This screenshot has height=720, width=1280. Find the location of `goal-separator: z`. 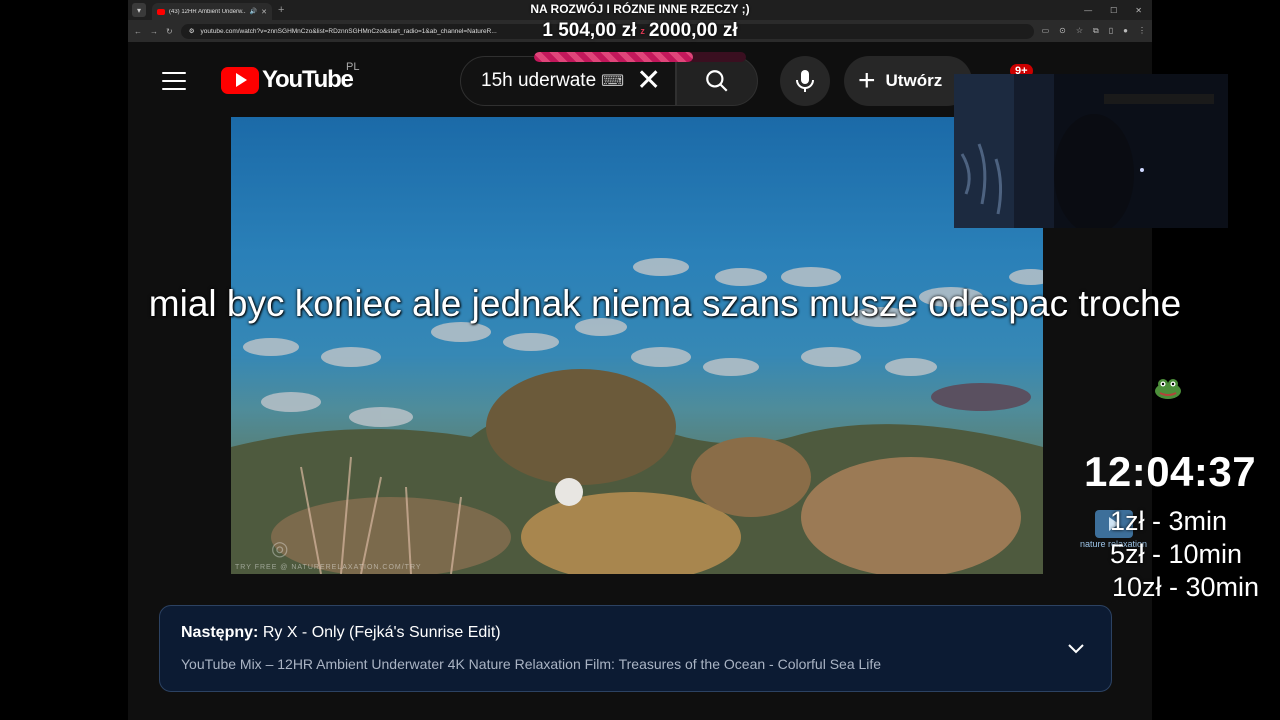

goal-separator: z is located at coordinates (642, 30).